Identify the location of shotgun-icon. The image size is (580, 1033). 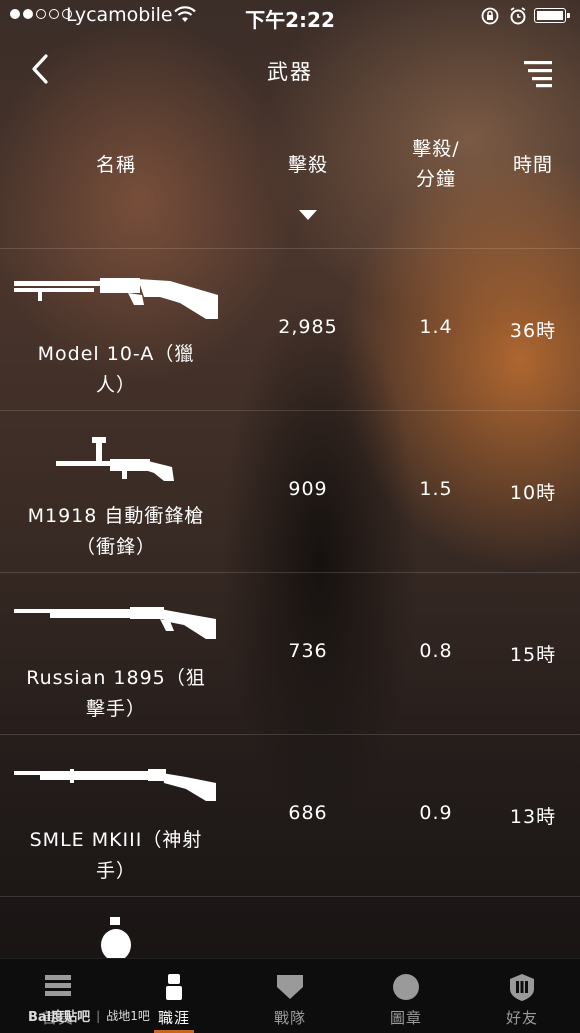
(116, 298).